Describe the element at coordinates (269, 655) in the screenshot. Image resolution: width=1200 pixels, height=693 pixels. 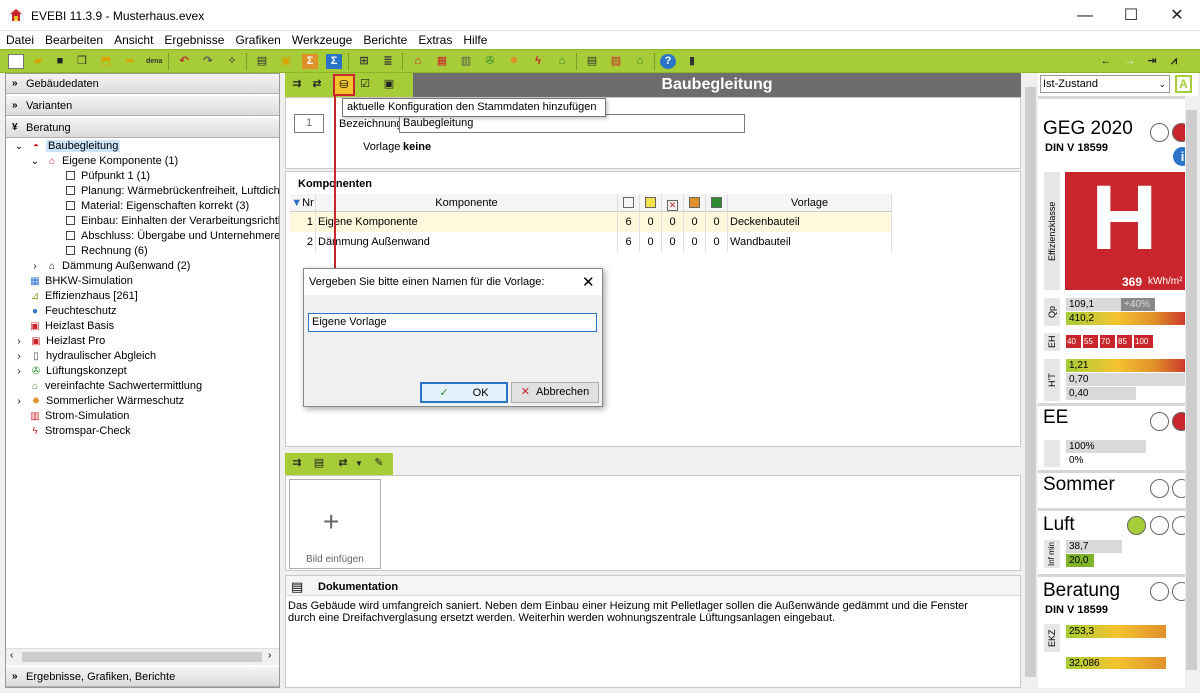
I see `scroll-right-icon: ›` at that location.